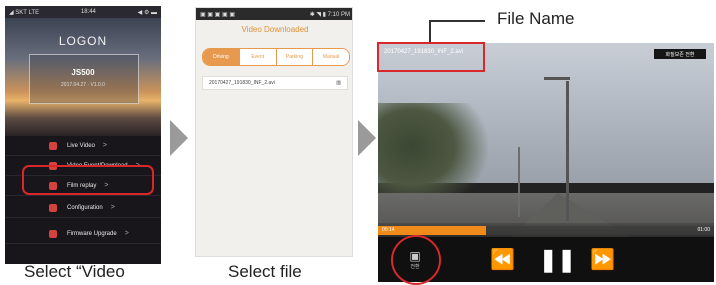 The height and width of the screenshot is (285, 716). Describe the element at coordinates (567, 151) in the screenshot. I see `video-frame-streetlight` at that location.